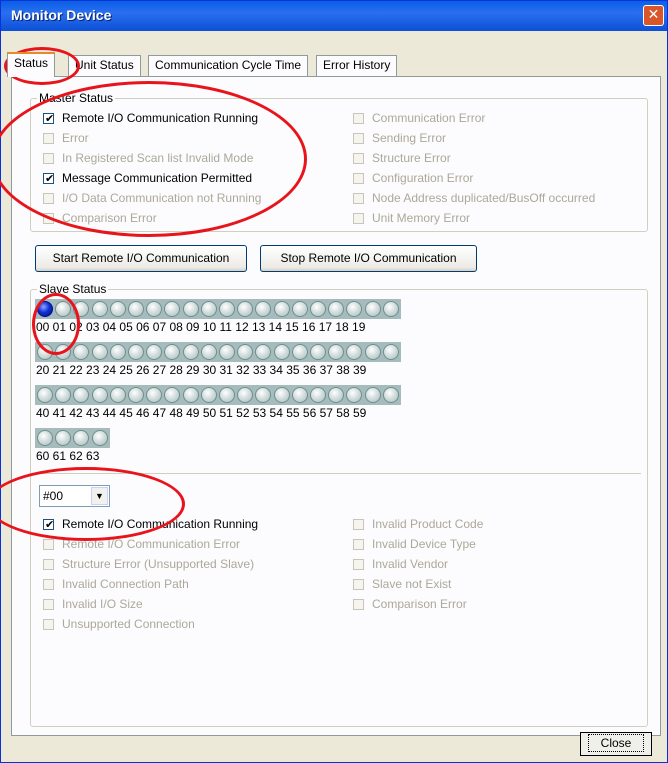  I want to click on master-left-checkbox-3-label: Message Communication Permitted, so click(157, 178).